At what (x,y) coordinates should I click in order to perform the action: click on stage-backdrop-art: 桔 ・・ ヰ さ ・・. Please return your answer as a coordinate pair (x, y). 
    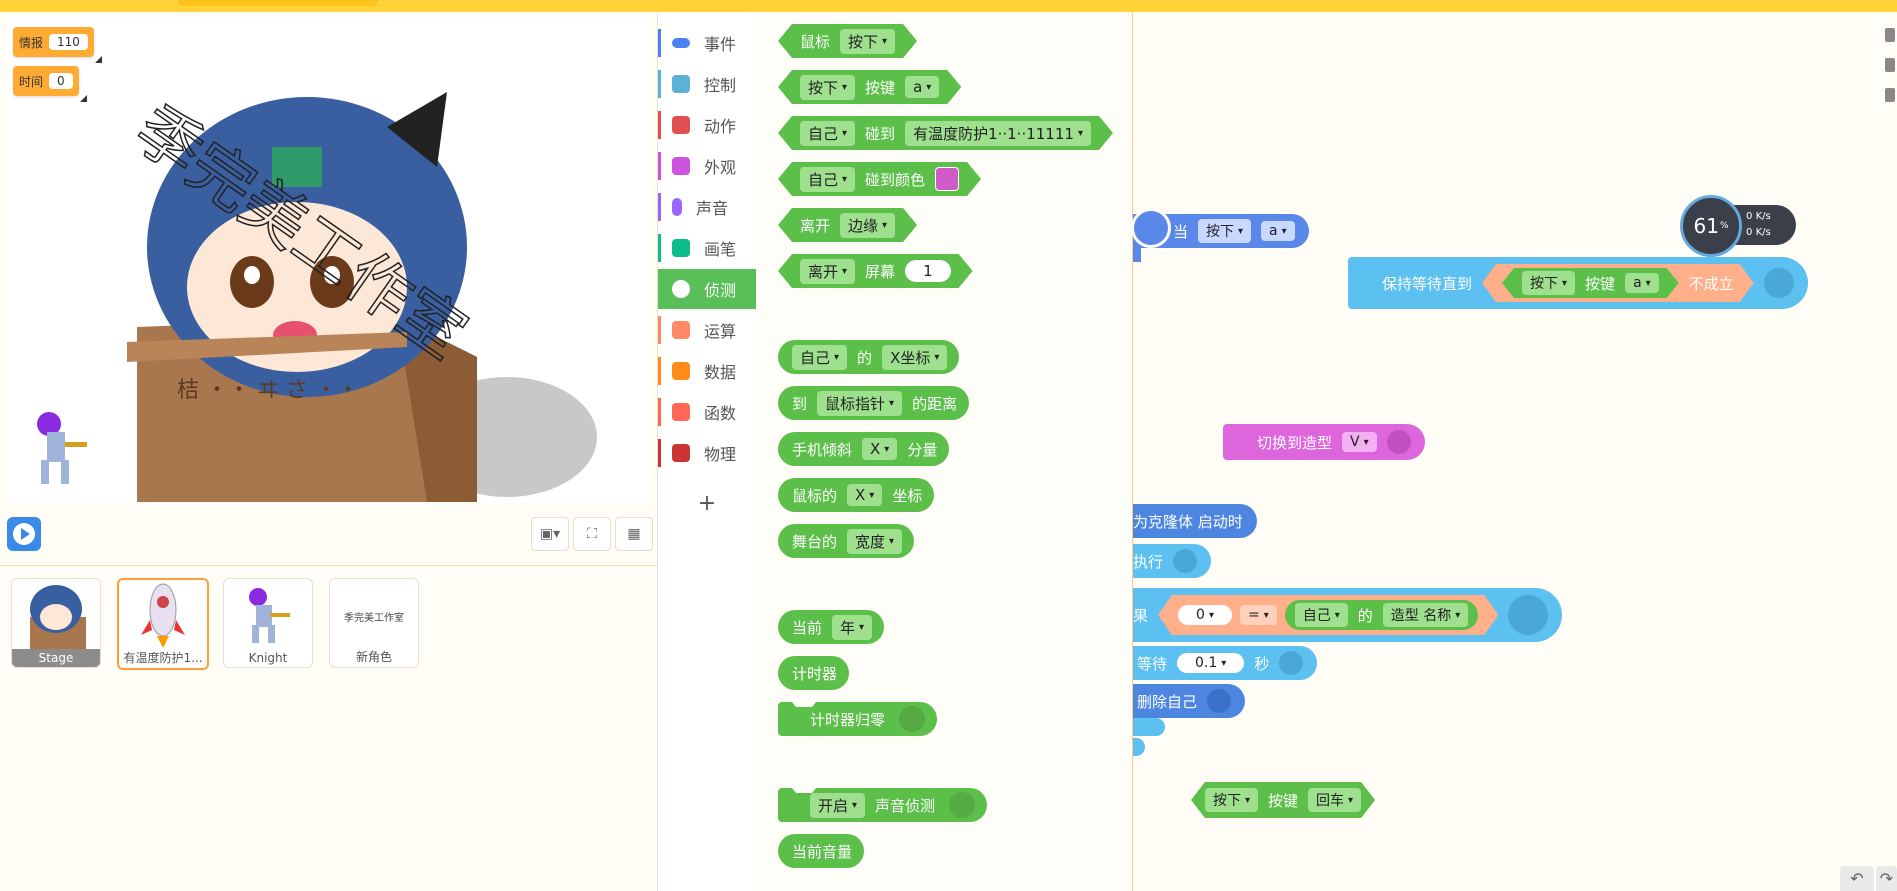
    Looking at the image, I should click on (317, 297).